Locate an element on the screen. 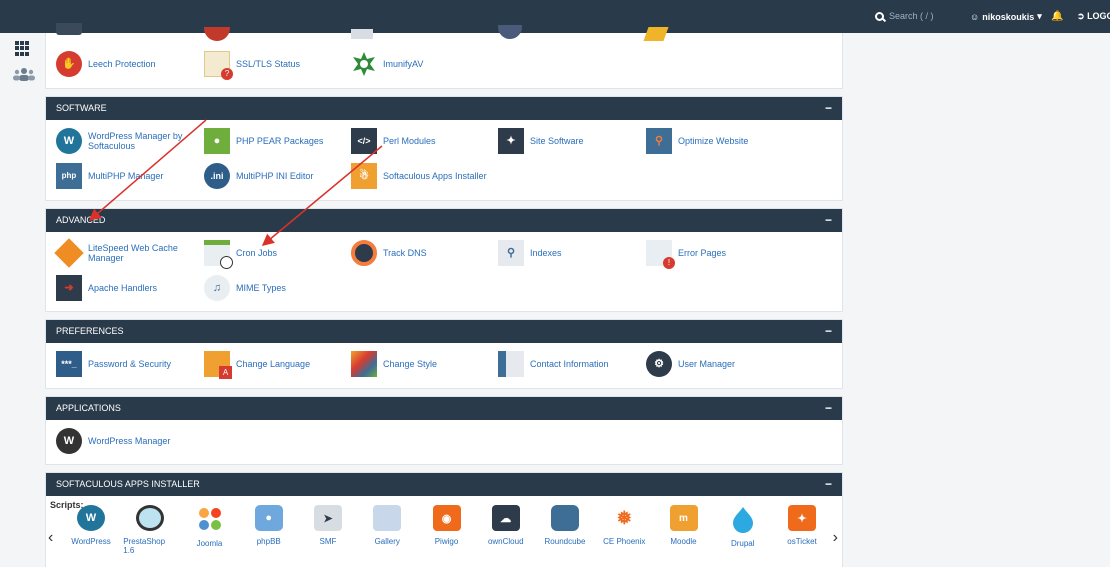 Image resolution: width=1110 pixels, height=567 pixels. app-wordpress: W WordPress is located at coordinates (91, 525).